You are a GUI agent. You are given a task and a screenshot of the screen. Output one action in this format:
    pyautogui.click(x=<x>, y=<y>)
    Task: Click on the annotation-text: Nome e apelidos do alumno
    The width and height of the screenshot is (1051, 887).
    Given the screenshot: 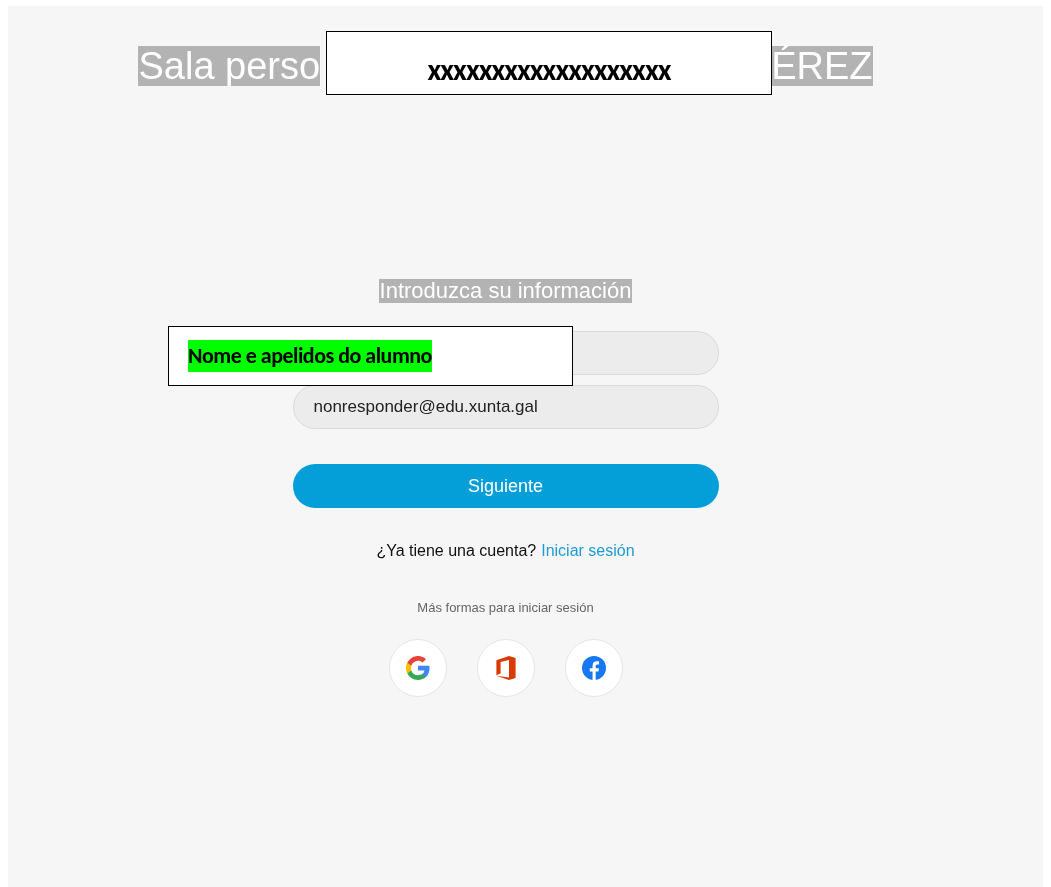 What is the action you would take?
    pyautogui.click(x=310, y=356)
    